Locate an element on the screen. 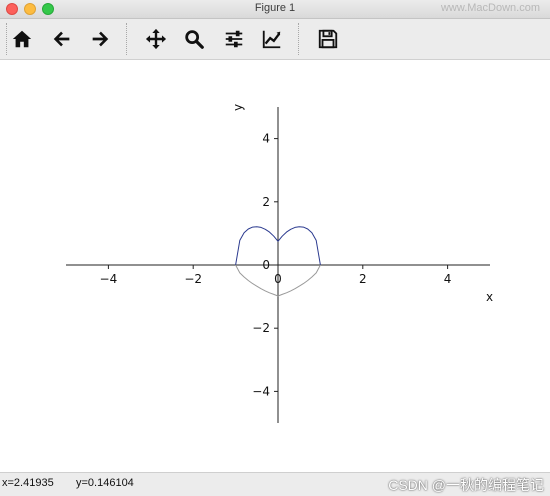 This screenshot has width=550, height=496. move-icon is located at coordinates (156, 39).